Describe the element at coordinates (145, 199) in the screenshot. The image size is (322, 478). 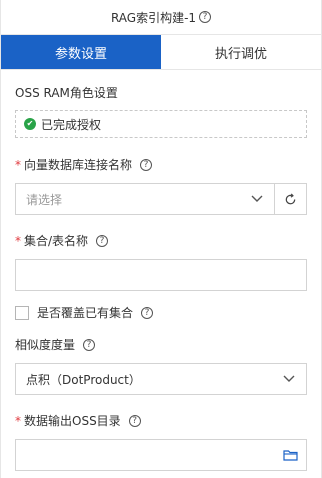
I see `vector-db-select: 请选择` at that location.